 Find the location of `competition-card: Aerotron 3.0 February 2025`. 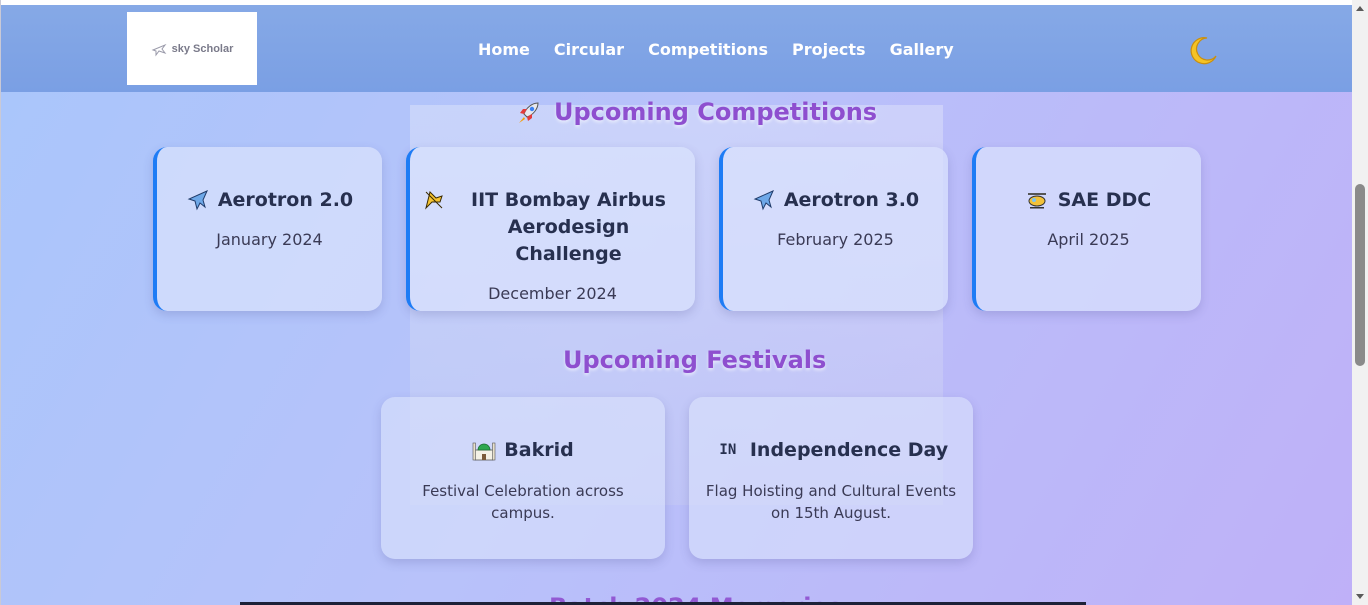

competition-card: Aerotron 3.0 February 2025 is located at coordinates (833, 229).